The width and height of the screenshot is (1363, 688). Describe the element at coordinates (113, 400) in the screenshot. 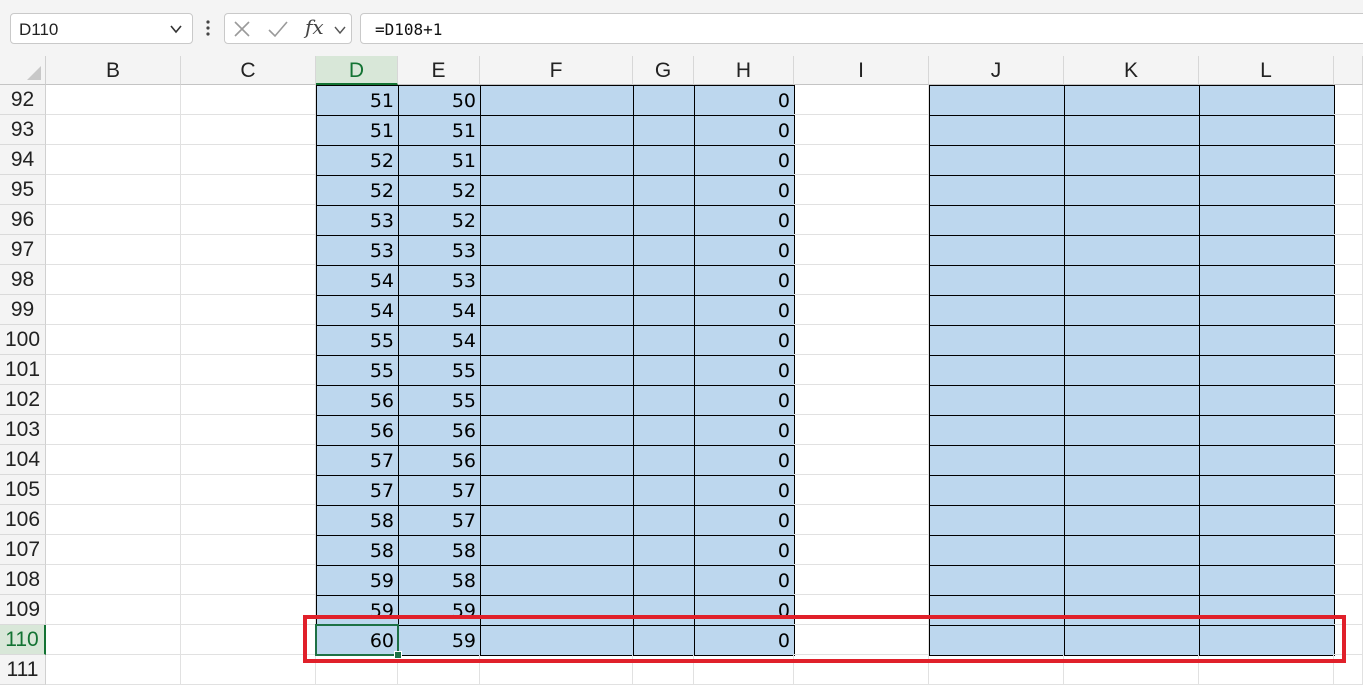

I see `cell-b102` at that location.